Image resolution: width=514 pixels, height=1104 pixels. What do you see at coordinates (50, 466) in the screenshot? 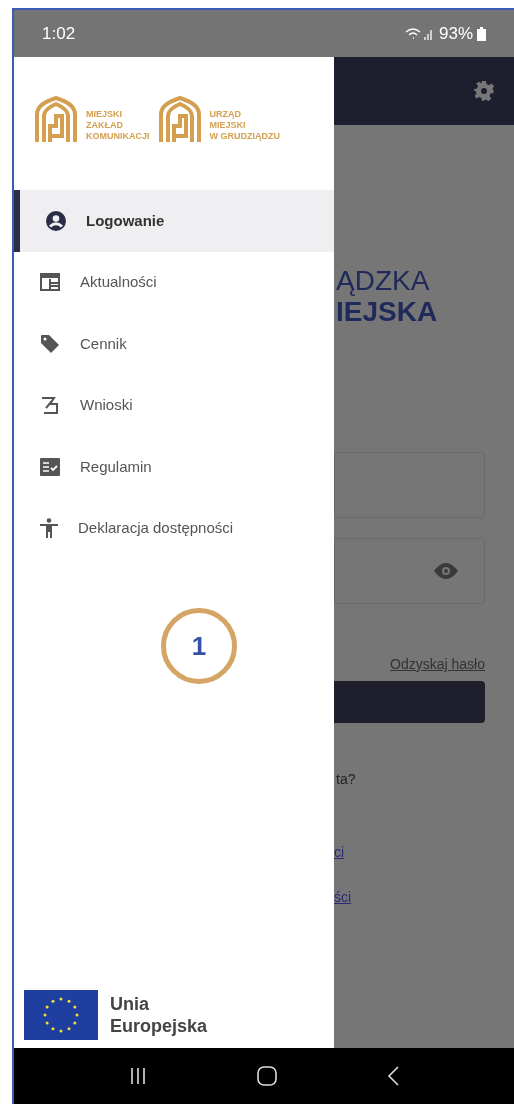
I see `checklist-icon` at bounding box center [50, 466].